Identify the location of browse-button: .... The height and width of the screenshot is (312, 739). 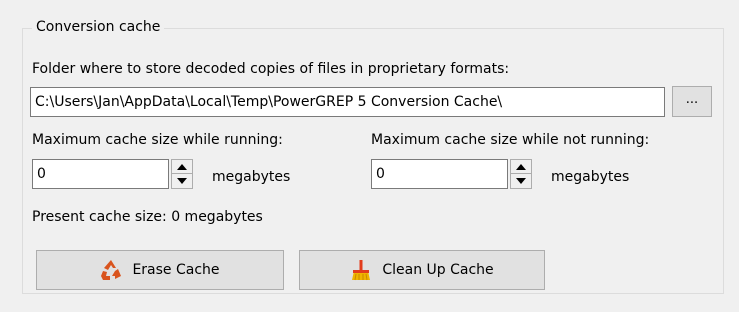
(692, 101).